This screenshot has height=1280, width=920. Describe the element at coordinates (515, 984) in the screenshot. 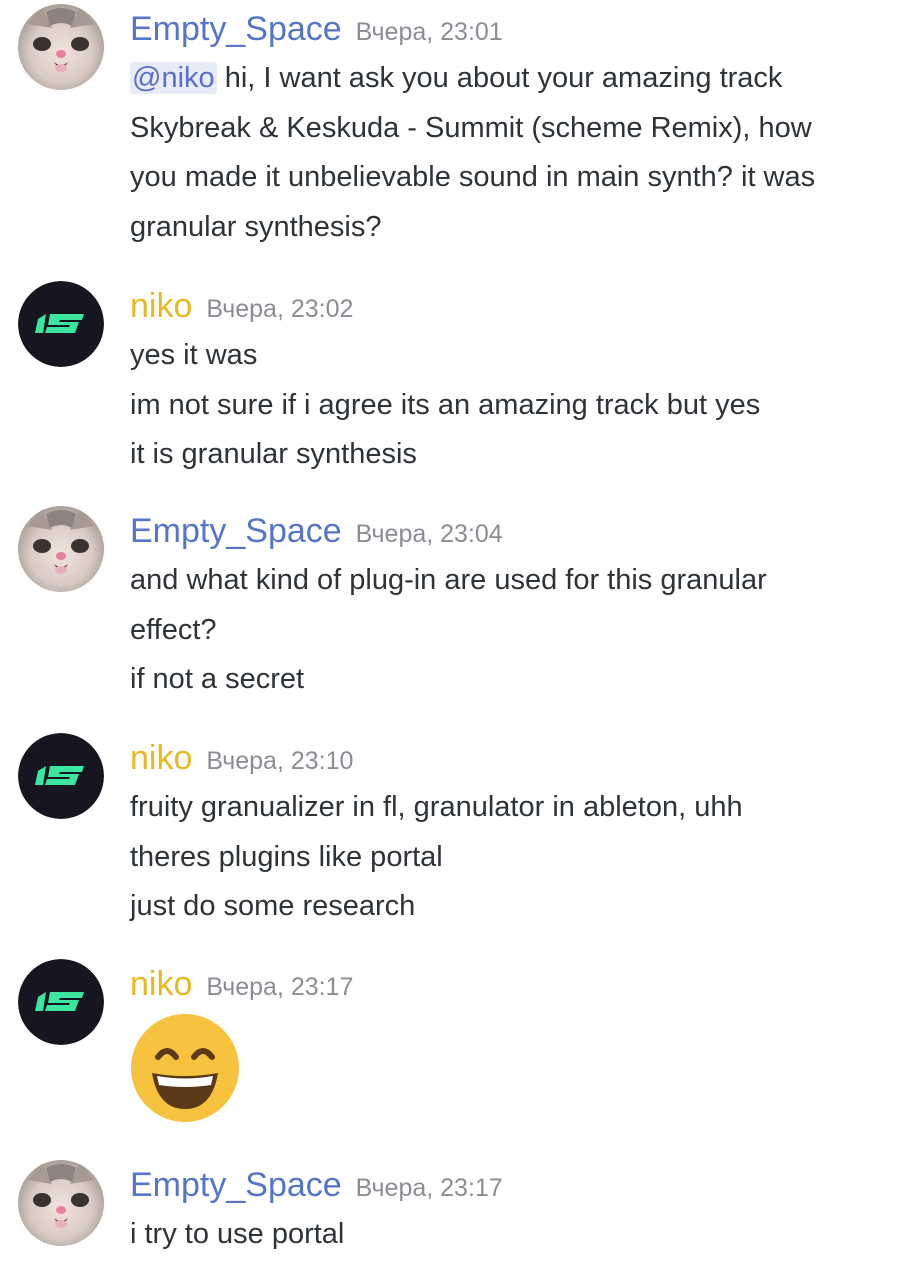

I see `message-header: niko Вчера, 23:17` at that location.